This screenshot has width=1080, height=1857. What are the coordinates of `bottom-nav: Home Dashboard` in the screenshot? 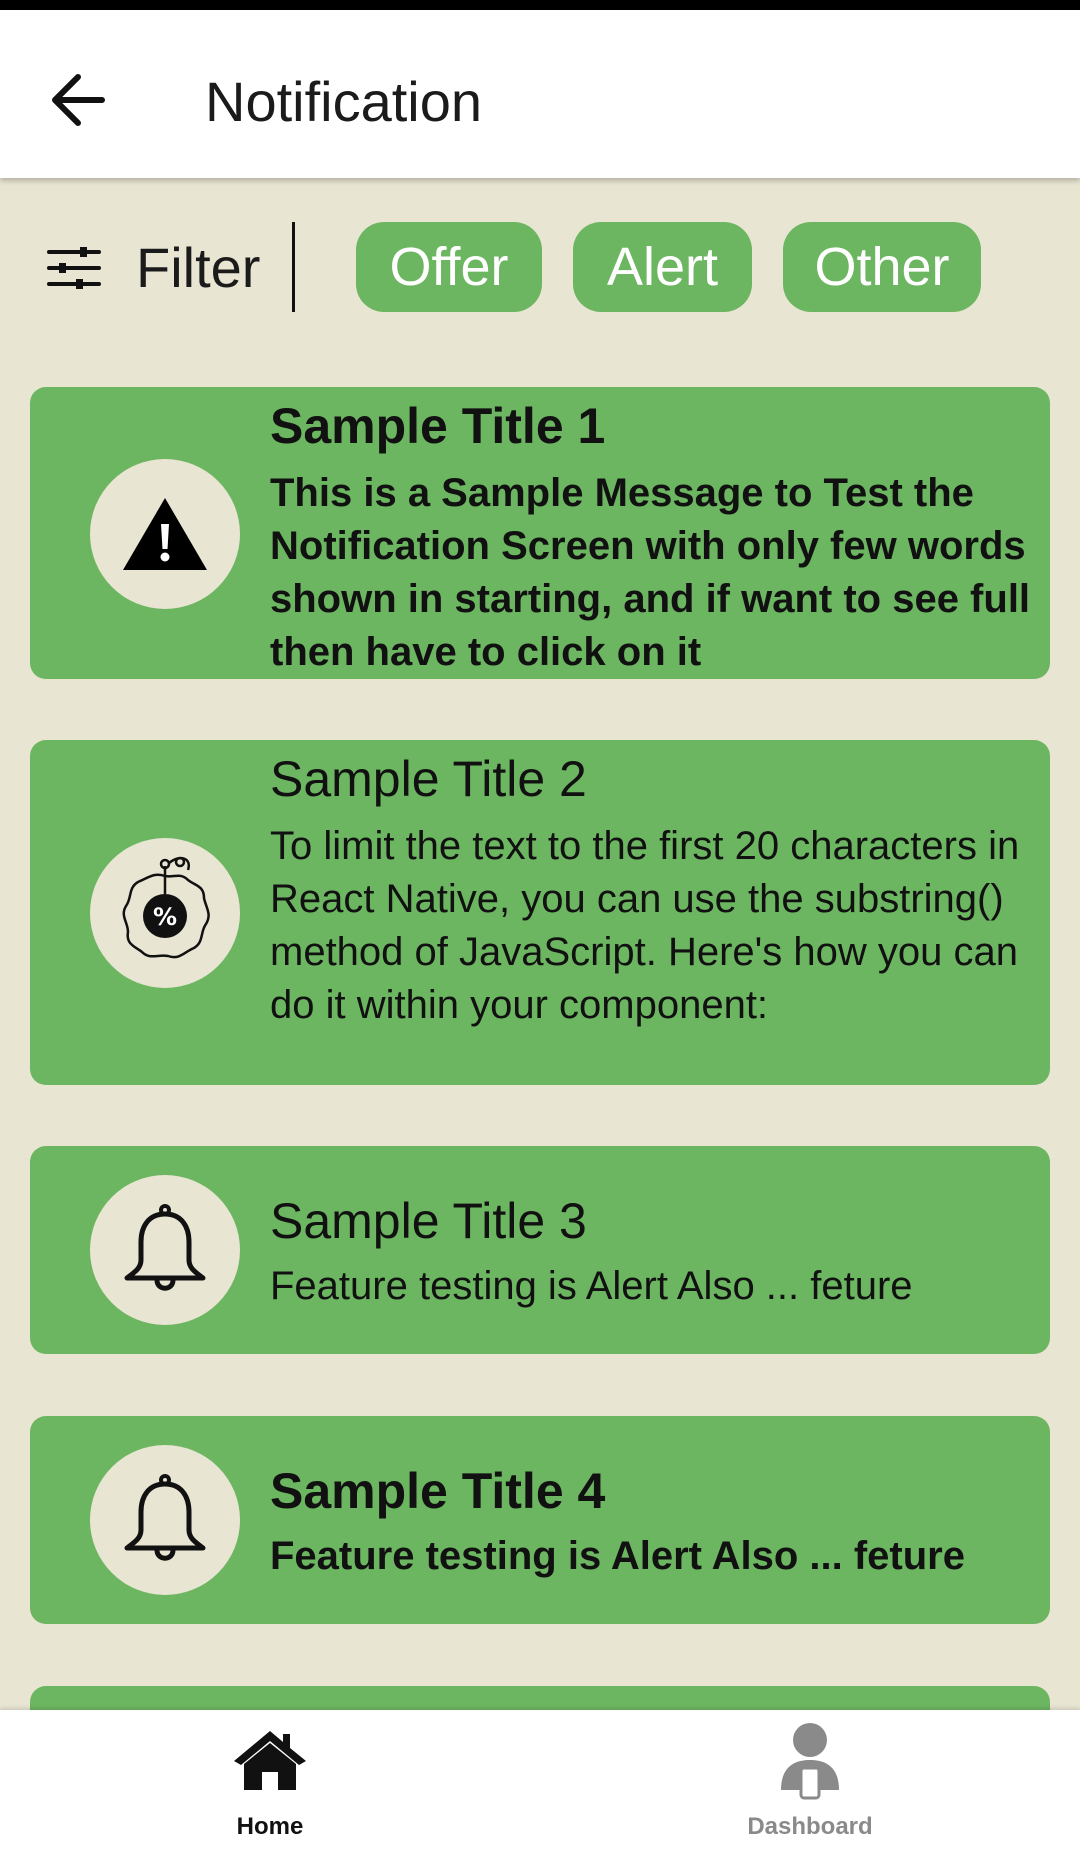 It's located at (540, 1783).